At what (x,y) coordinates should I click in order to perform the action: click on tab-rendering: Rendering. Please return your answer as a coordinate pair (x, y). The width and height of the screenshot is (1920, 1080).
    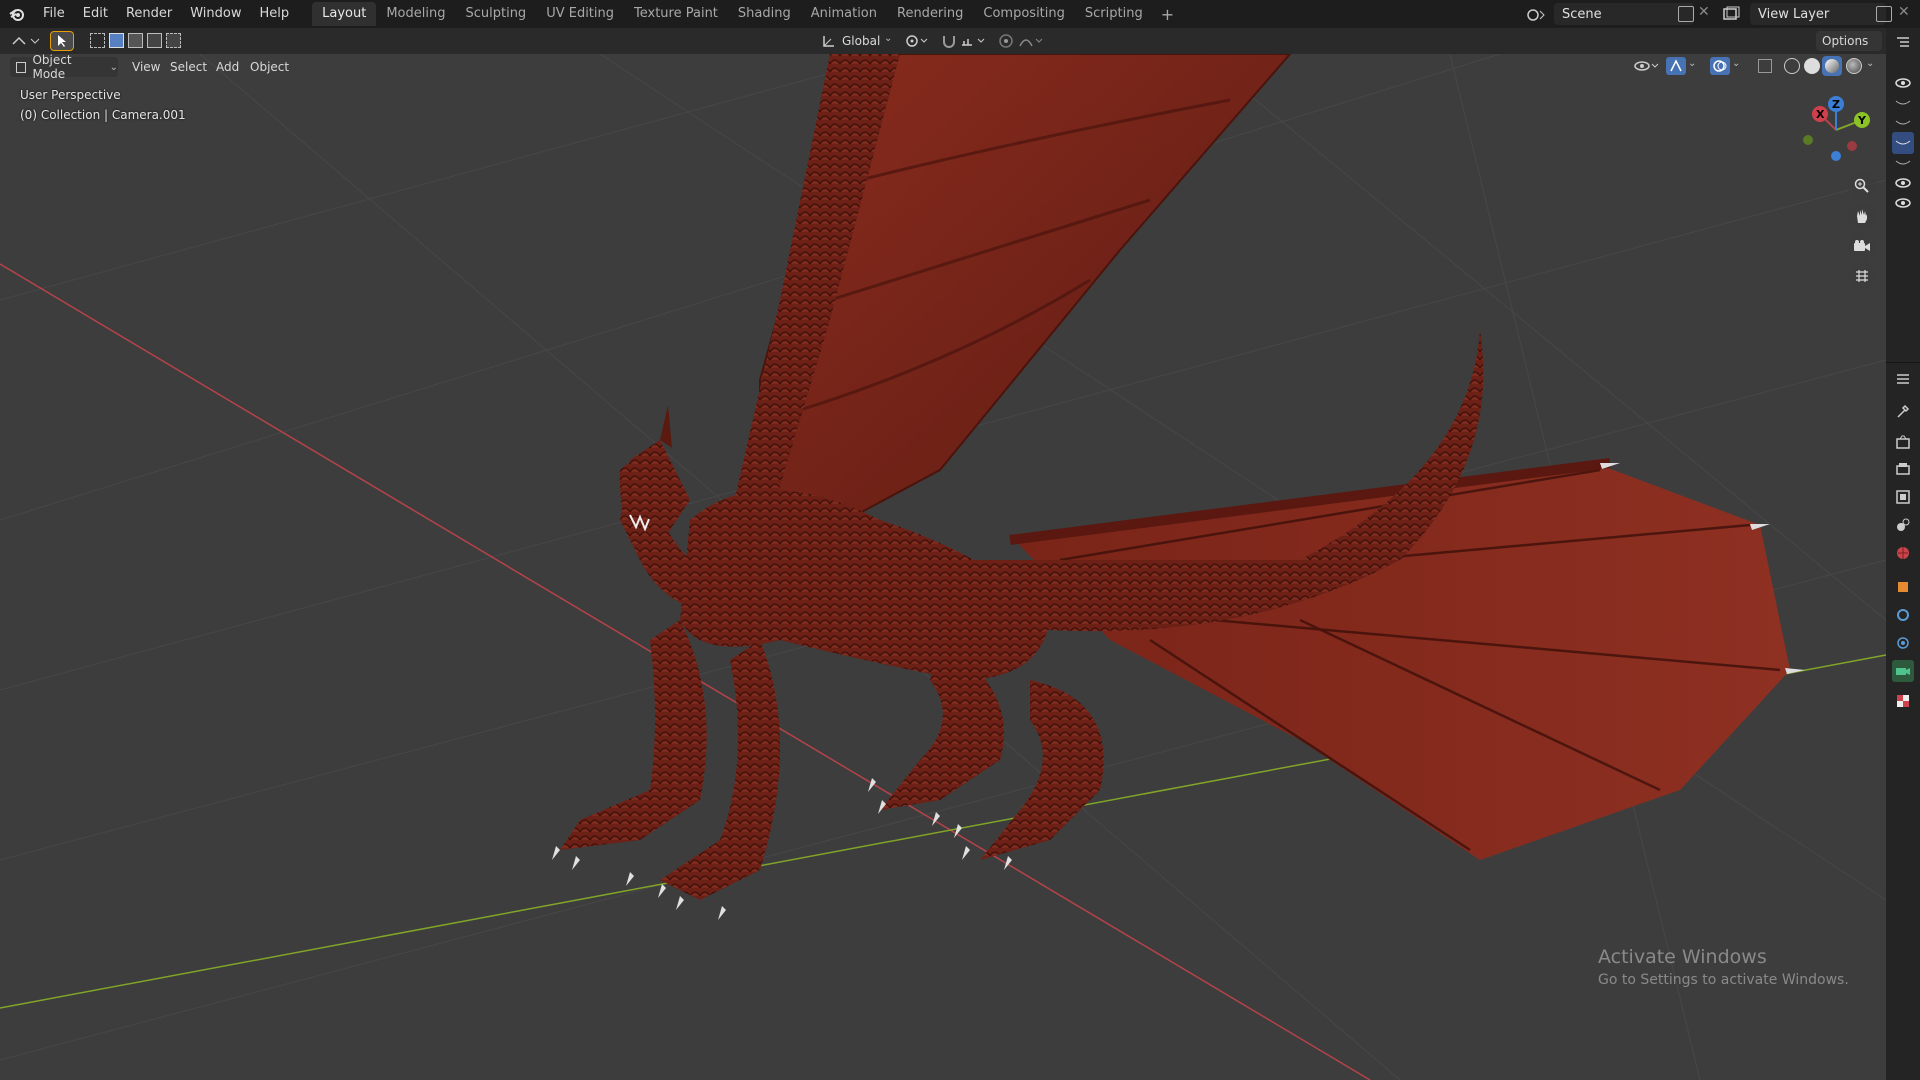
    Looking at the image, I should click on (930, 14).